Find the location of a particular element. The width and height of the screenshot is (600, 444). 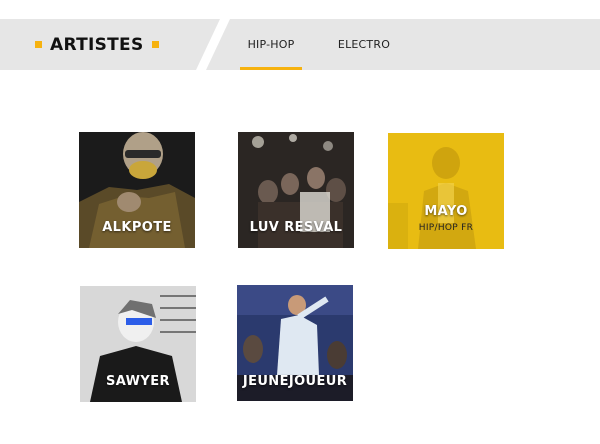

artist-name: LUV RESVAL is located at coordinates (296, 227).